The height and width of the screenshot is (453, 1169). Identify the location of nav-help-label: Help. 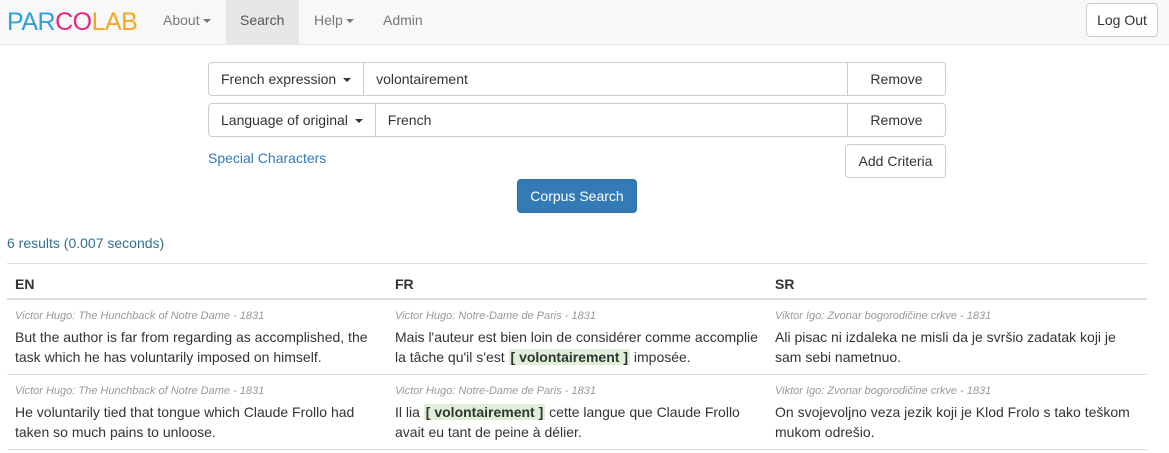
(328, 20).